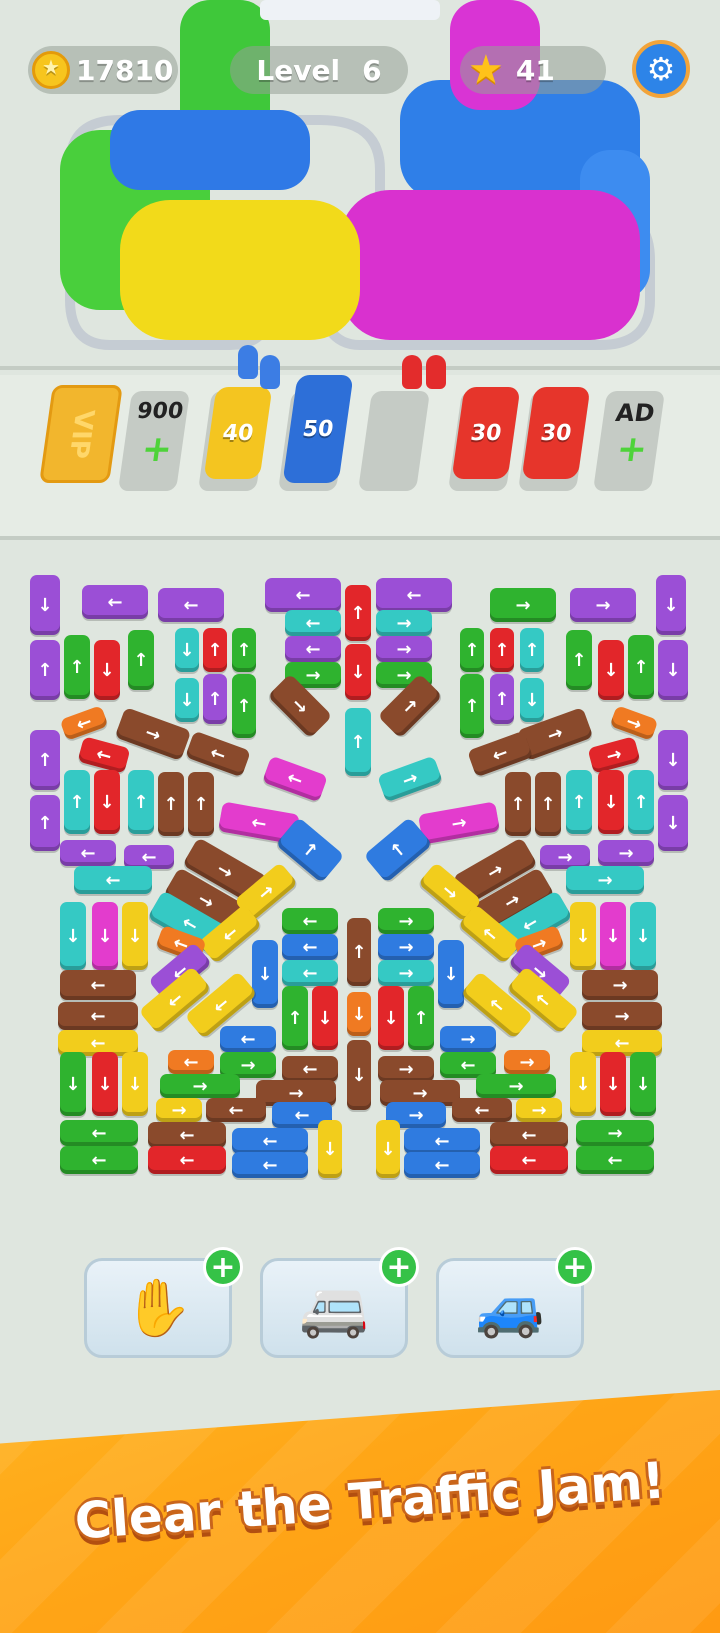 This screenshot has height=1633, width=720. What do you see at coordinates (163, 1302) in the screenshot?
I see `booster-claw: ✋ +` at bounding box center [163, 1302].